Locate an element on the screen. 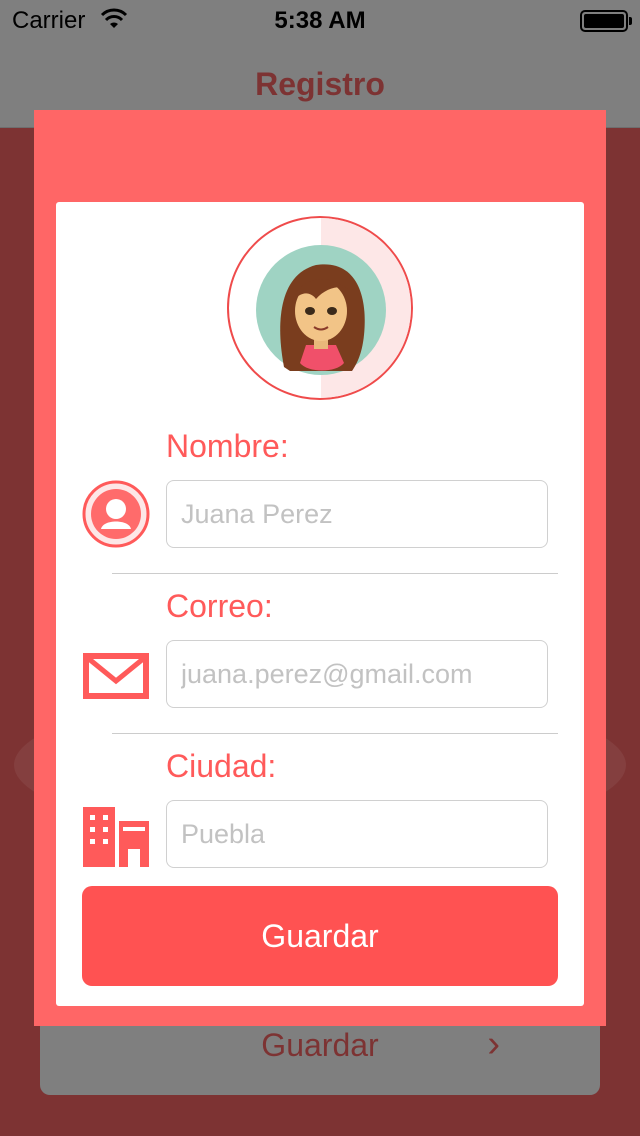  girl-avatar-icon is located at coordinates (321, 310).